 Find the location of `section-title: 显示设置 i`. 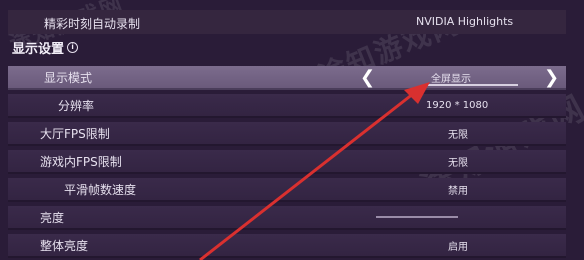

section-title: 显示设置 i is located at coordinates (45, 47).